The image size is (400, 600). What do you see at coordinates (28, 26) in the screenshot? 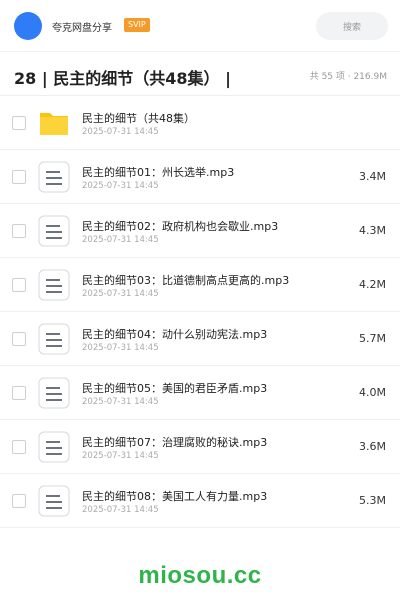
I see `avatar` at bounding box center [28, 26].